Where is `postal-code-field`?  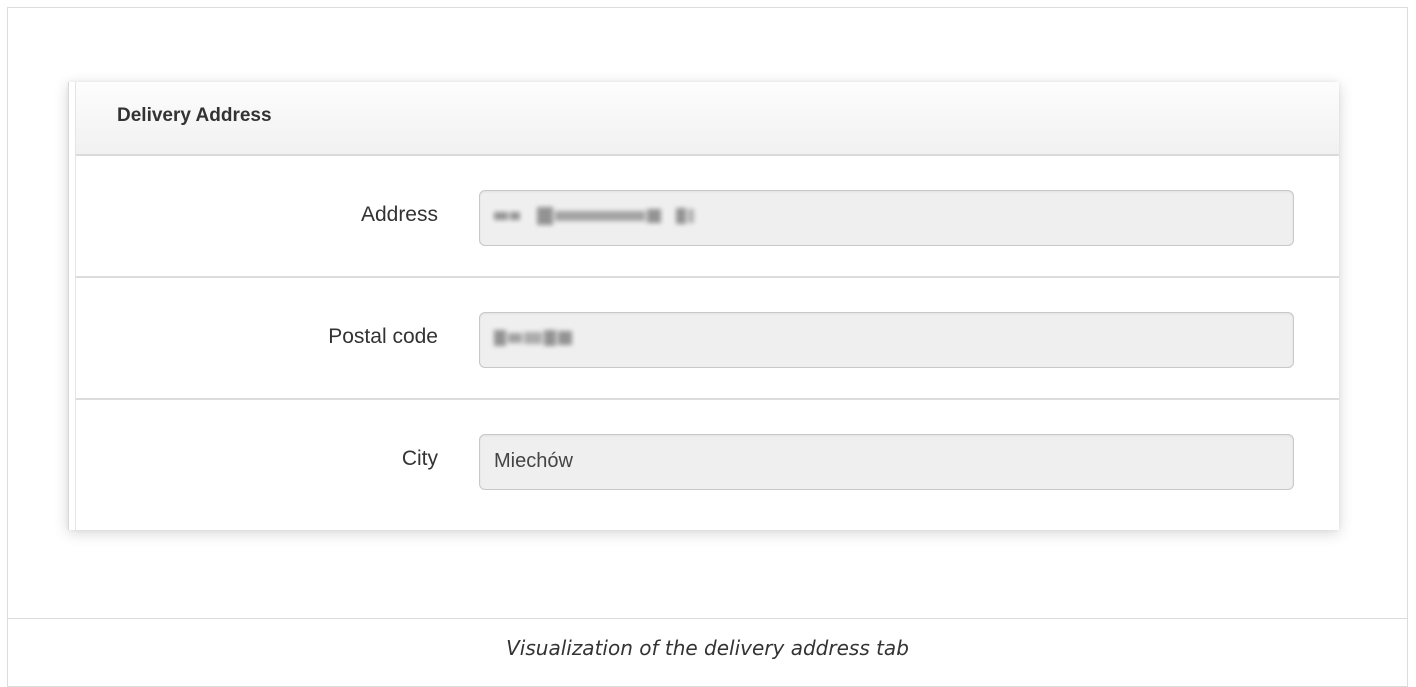 postal-code-field is located at coordinates (886, 340).